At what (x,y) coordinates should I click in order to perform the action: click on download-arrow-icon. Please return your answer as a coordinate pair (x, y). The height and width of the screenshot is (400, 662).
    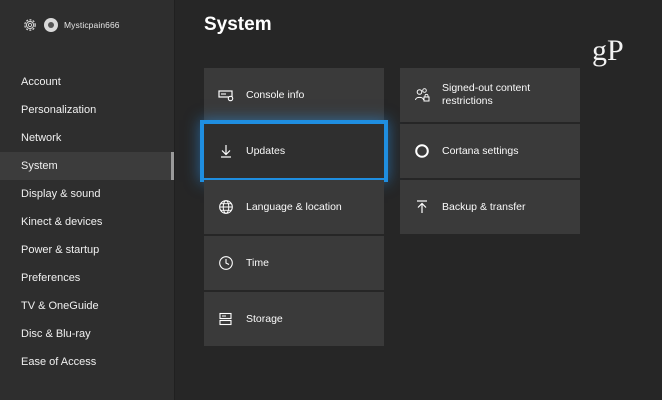
    Looking at the image, I should click on (226, 151).